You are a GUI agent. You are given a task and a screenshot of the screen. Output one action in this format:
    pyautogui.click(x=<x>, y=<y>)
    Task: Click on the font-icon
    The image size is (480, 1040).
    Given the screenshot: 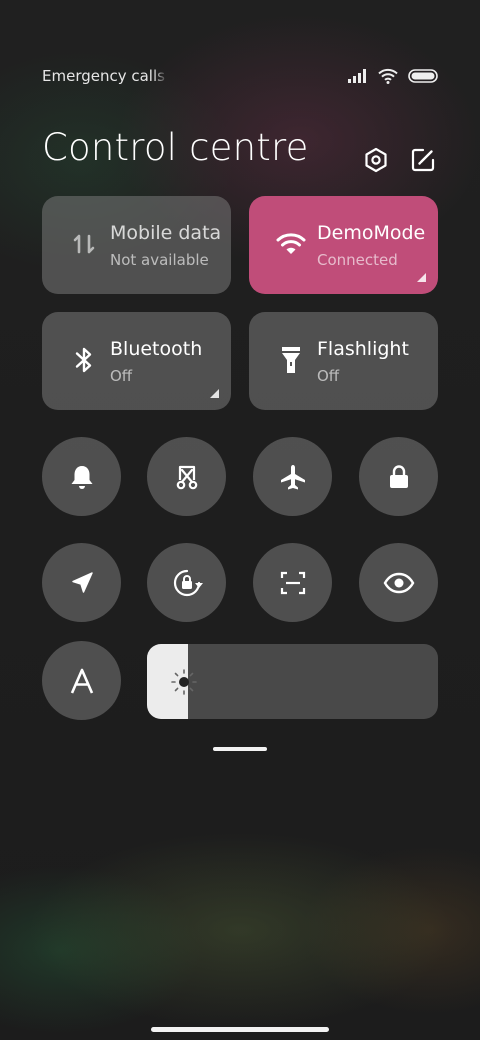 What is the action you would take?
    pyautogui.click(x=82, y=681)
    